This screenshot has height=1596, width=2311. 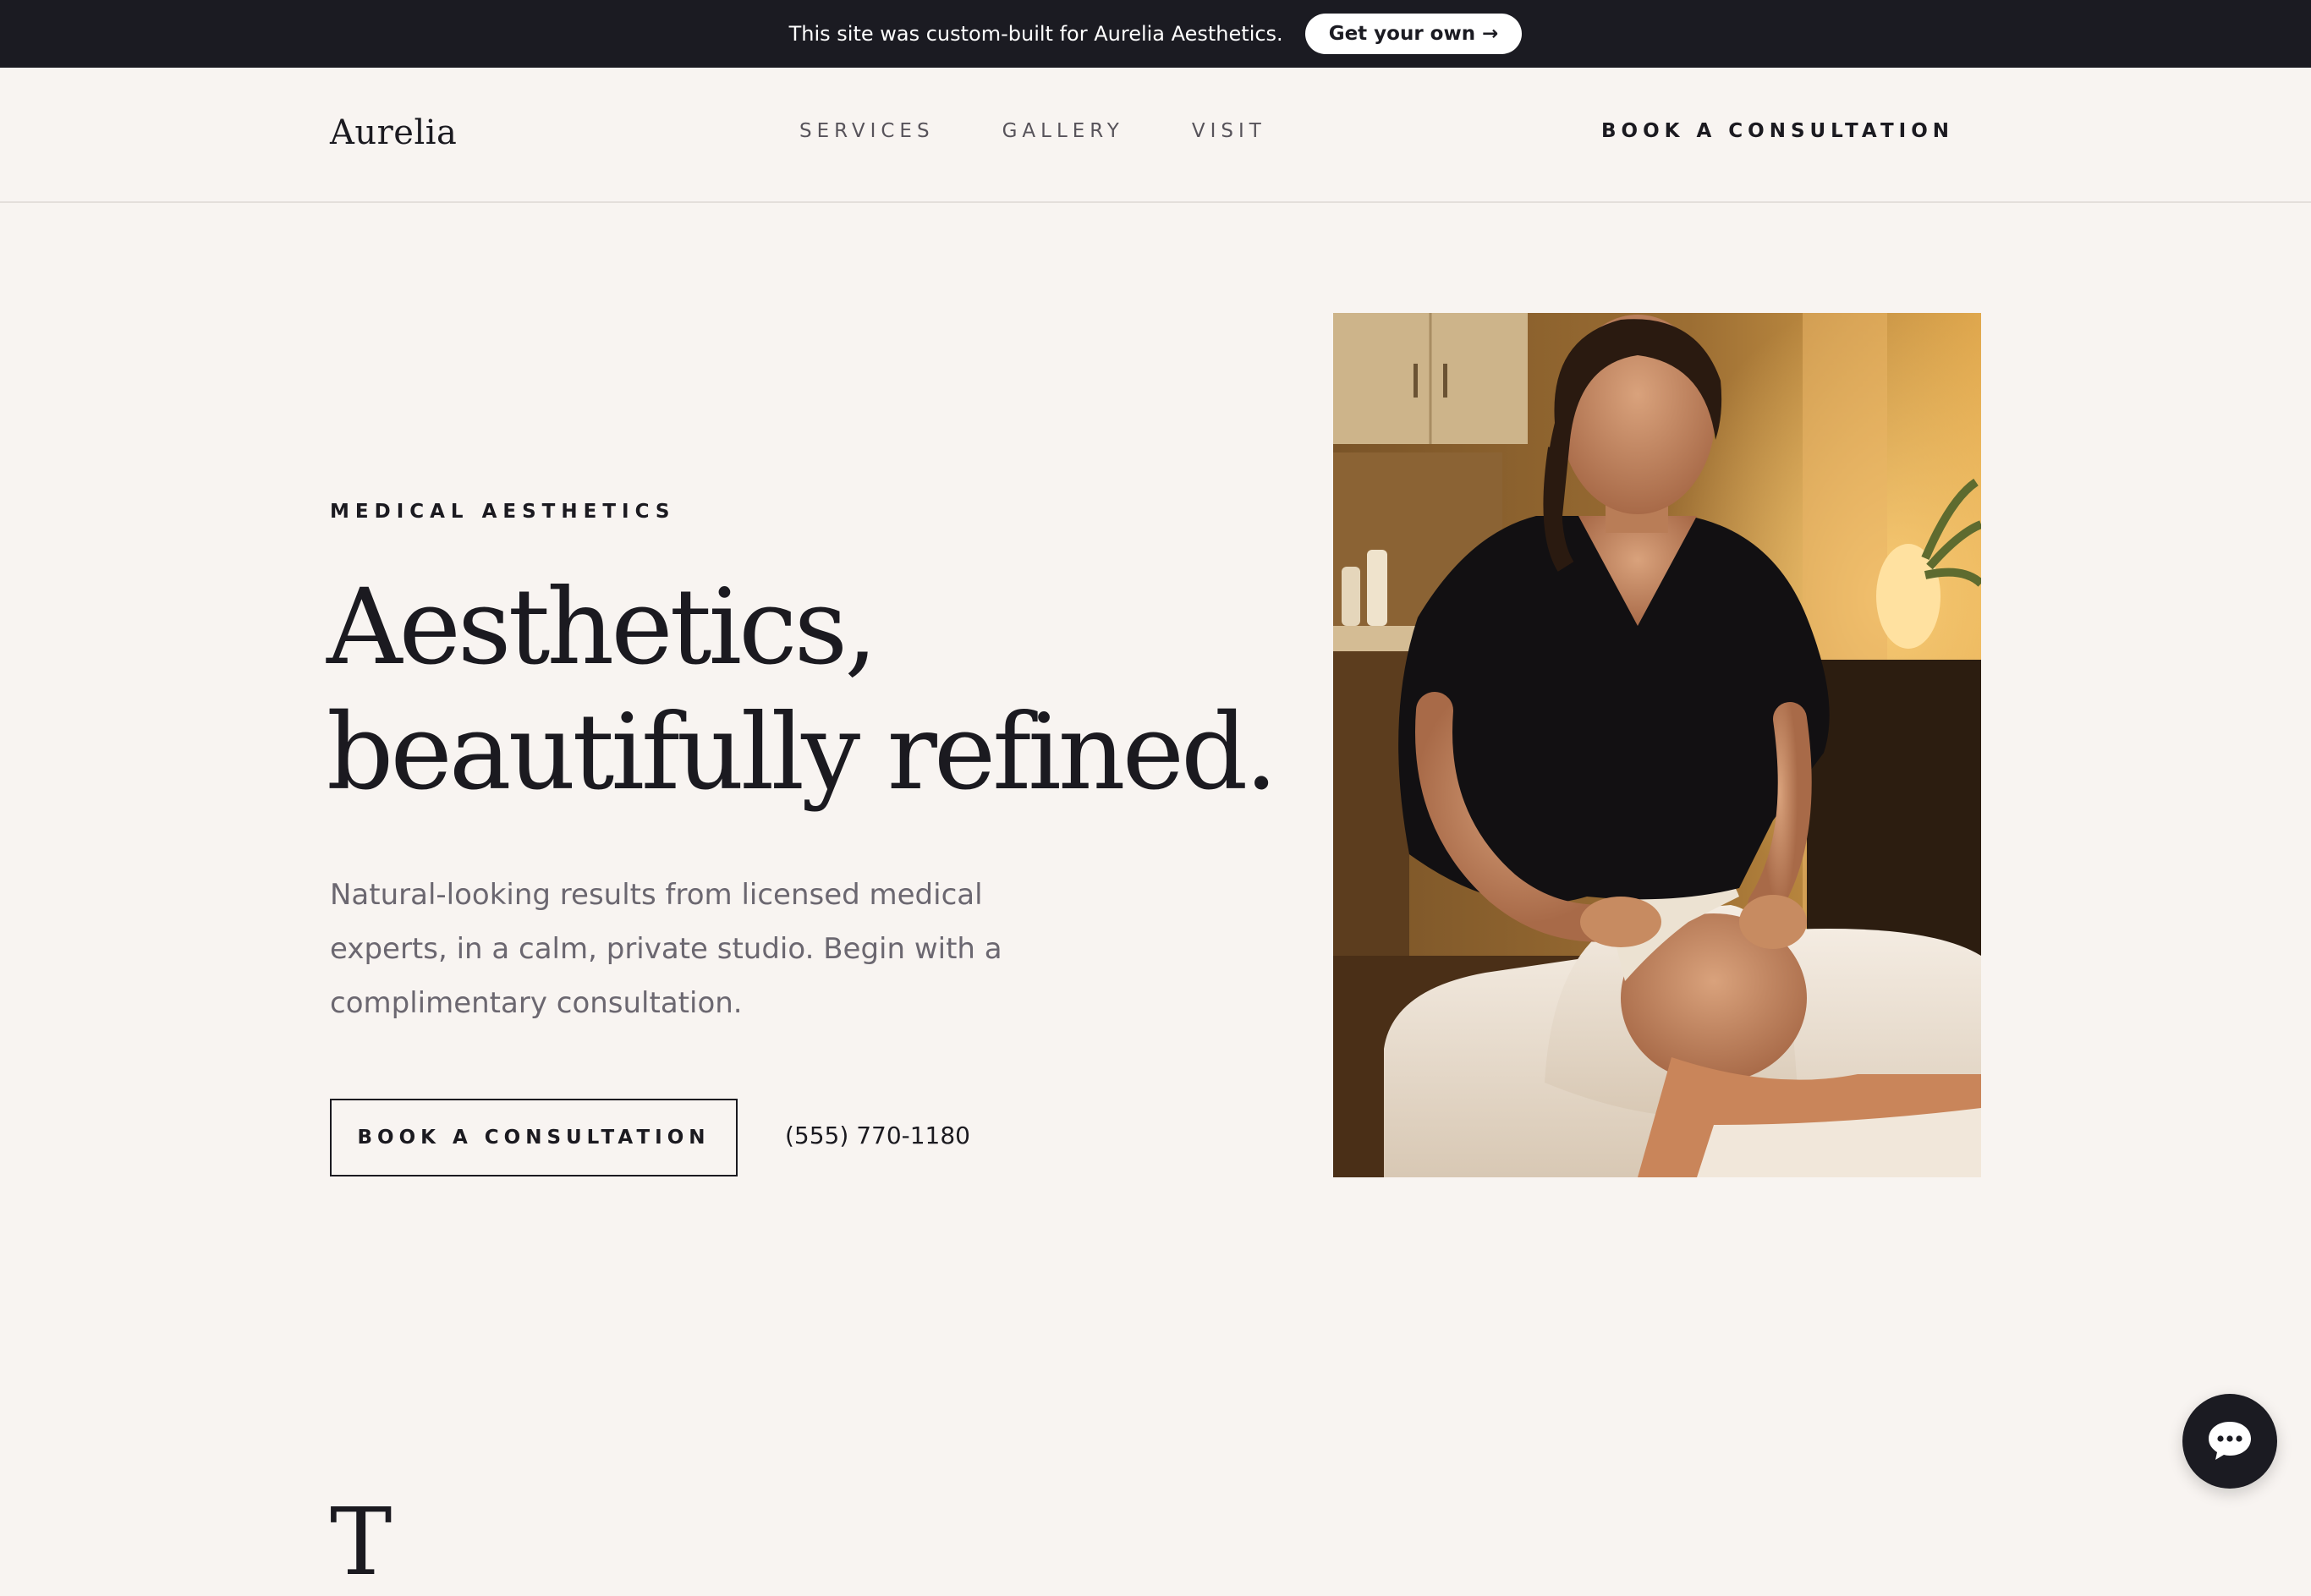 I want to click on chat-bubble-icon, so click(x=2229, y=1441).